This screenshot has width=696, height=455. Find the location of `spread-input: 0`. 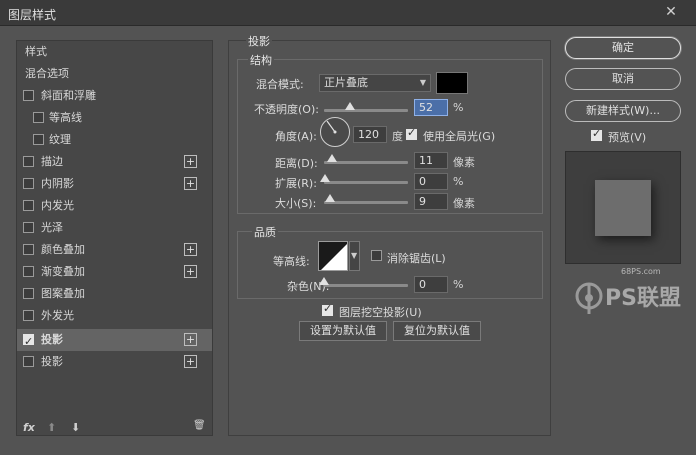

spread-input: 0 is located at coordinates (431, 181).